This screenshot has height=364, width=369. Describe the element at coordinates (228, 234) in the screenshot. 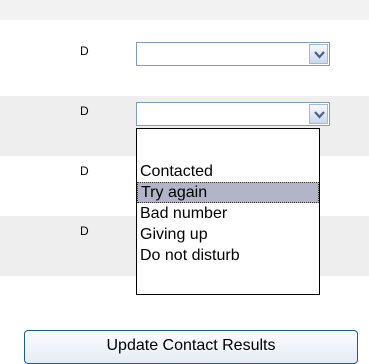

I see `option-giving-up: Giving up` at that location.